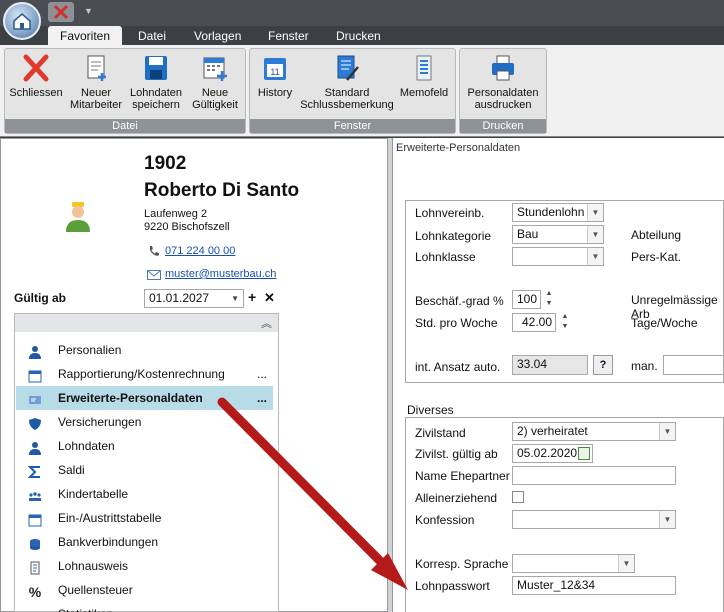 The height and width of the screenshot is (612, 724). I want to click on remove-gueltigkeit-icon: ✕, so click(269, 298).